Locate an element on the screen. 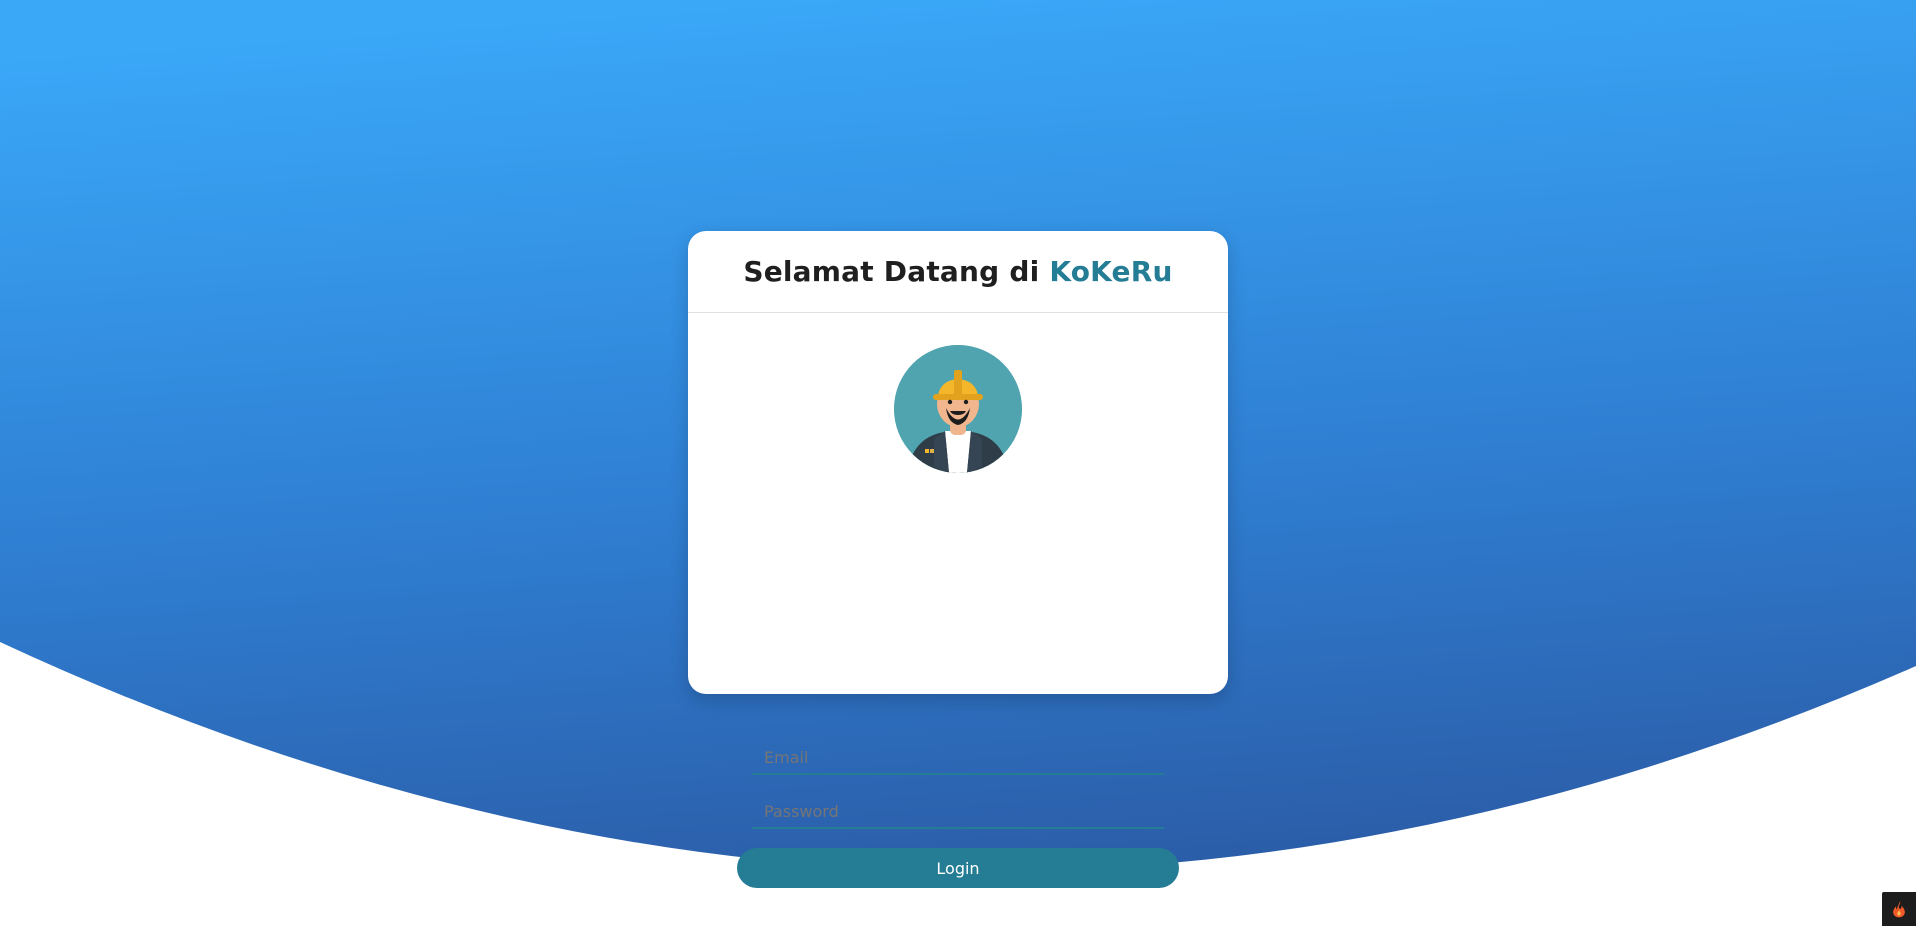 This screenshot has width=1916, height=926. card-header: Selamat Datang di KoKeRu is located at coordinates (958, 272).